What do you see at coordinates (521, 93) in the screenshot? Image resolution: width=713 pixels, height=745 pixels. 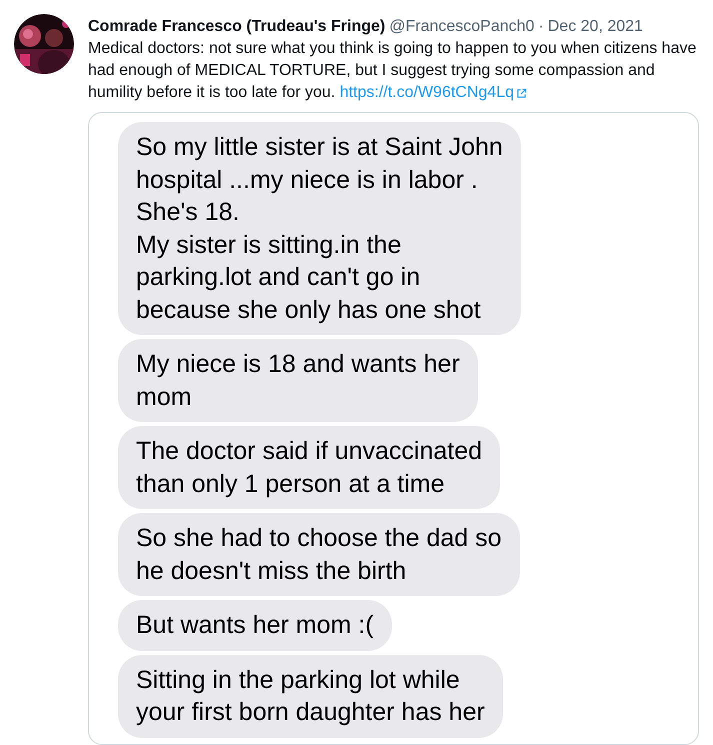 I see `external-link-icon` at bounding box center [521, 93].